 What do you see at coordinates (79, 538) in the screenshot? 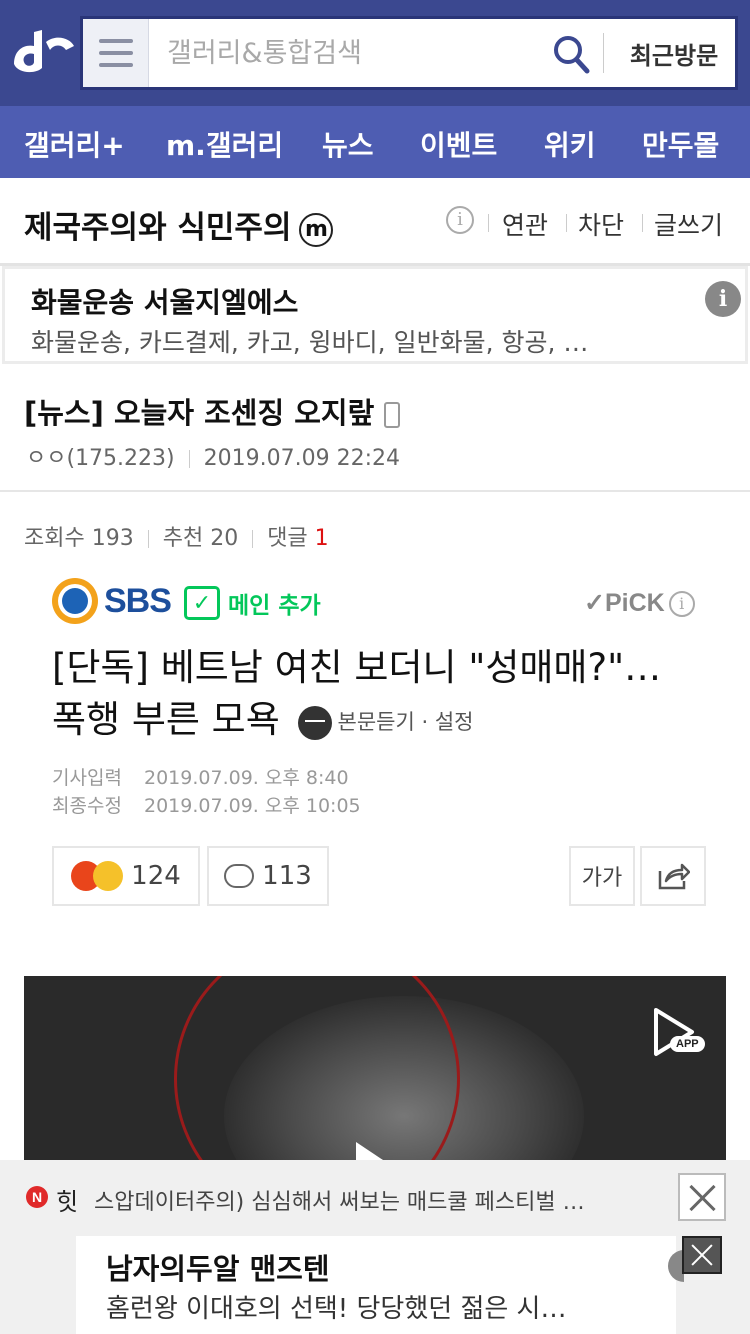
I see `view-count: 조회수 193` at bounding box center [79, 538].